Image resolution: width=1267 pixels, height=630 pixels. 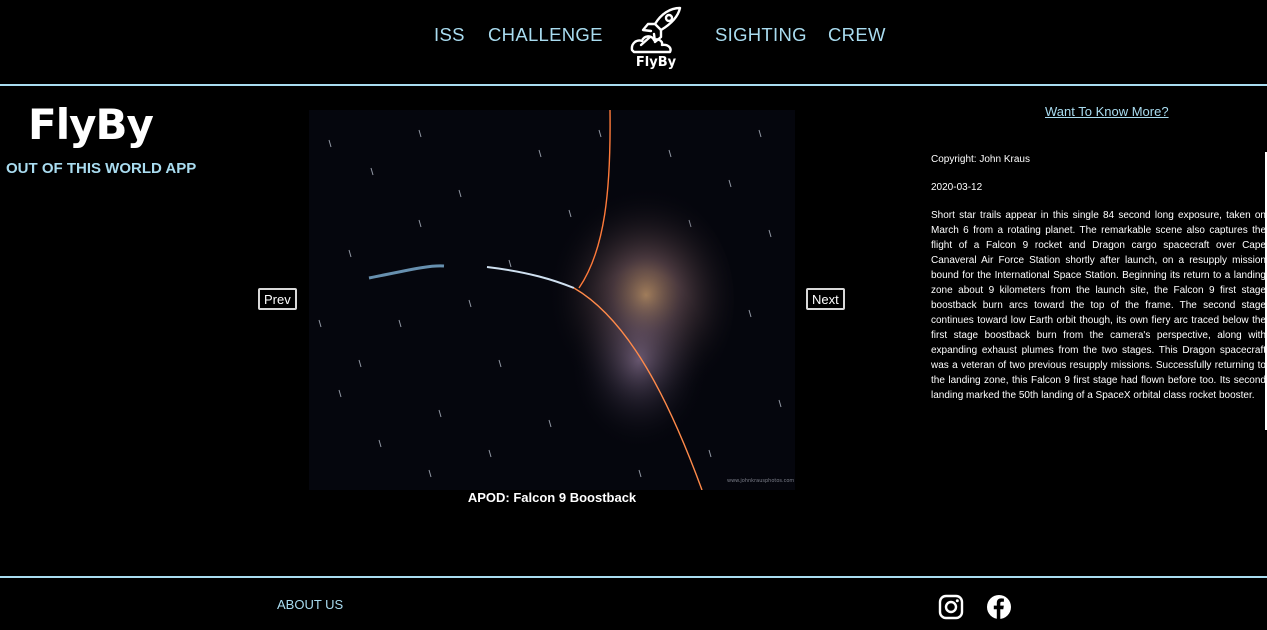 I want to click on nav-link-sighting: SIGHTING, so click(x=761, y=35).